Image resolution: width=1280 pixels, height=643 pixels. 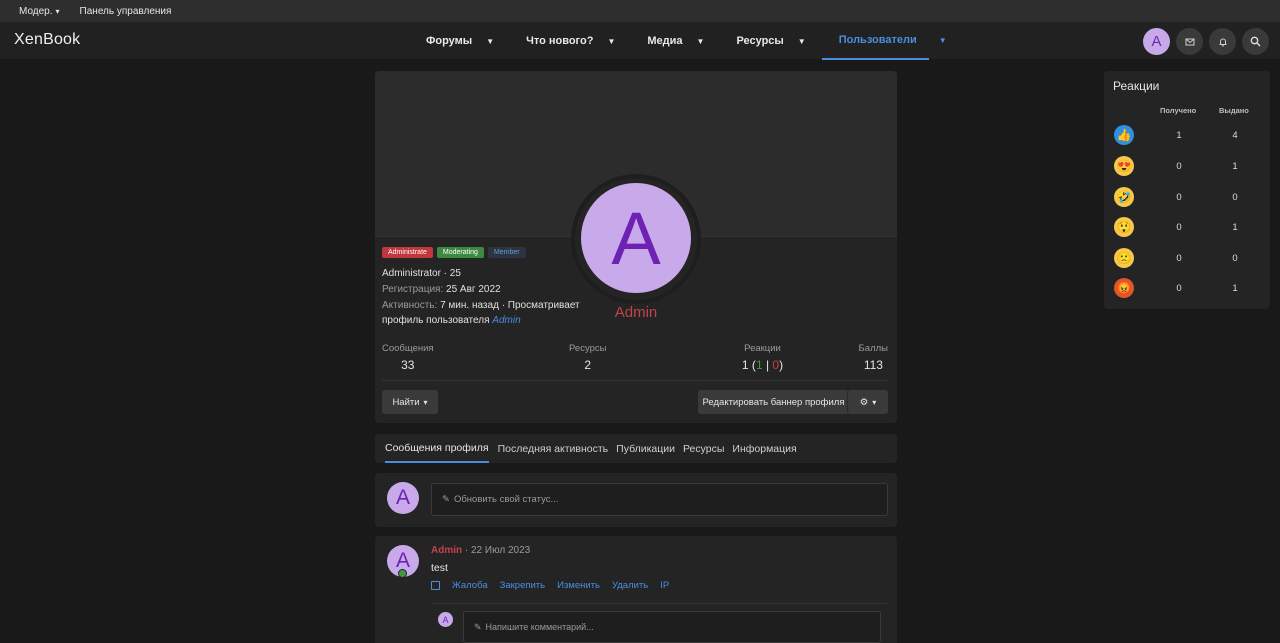 What do you see at coordinates (435, 585) in the screenshot?
I see `select-checkbox` at bounding box center [435, 585].